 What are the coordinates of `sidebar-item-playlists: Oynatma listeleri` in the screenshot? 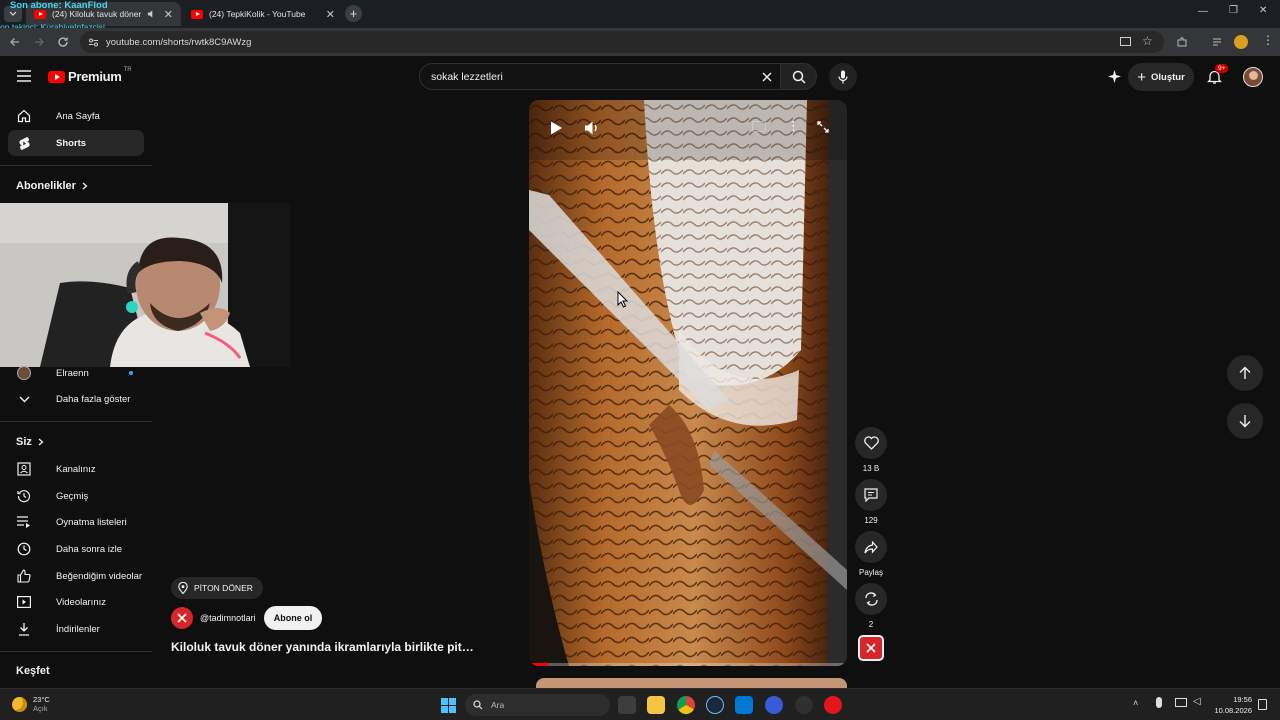 It's located at (76, 522).